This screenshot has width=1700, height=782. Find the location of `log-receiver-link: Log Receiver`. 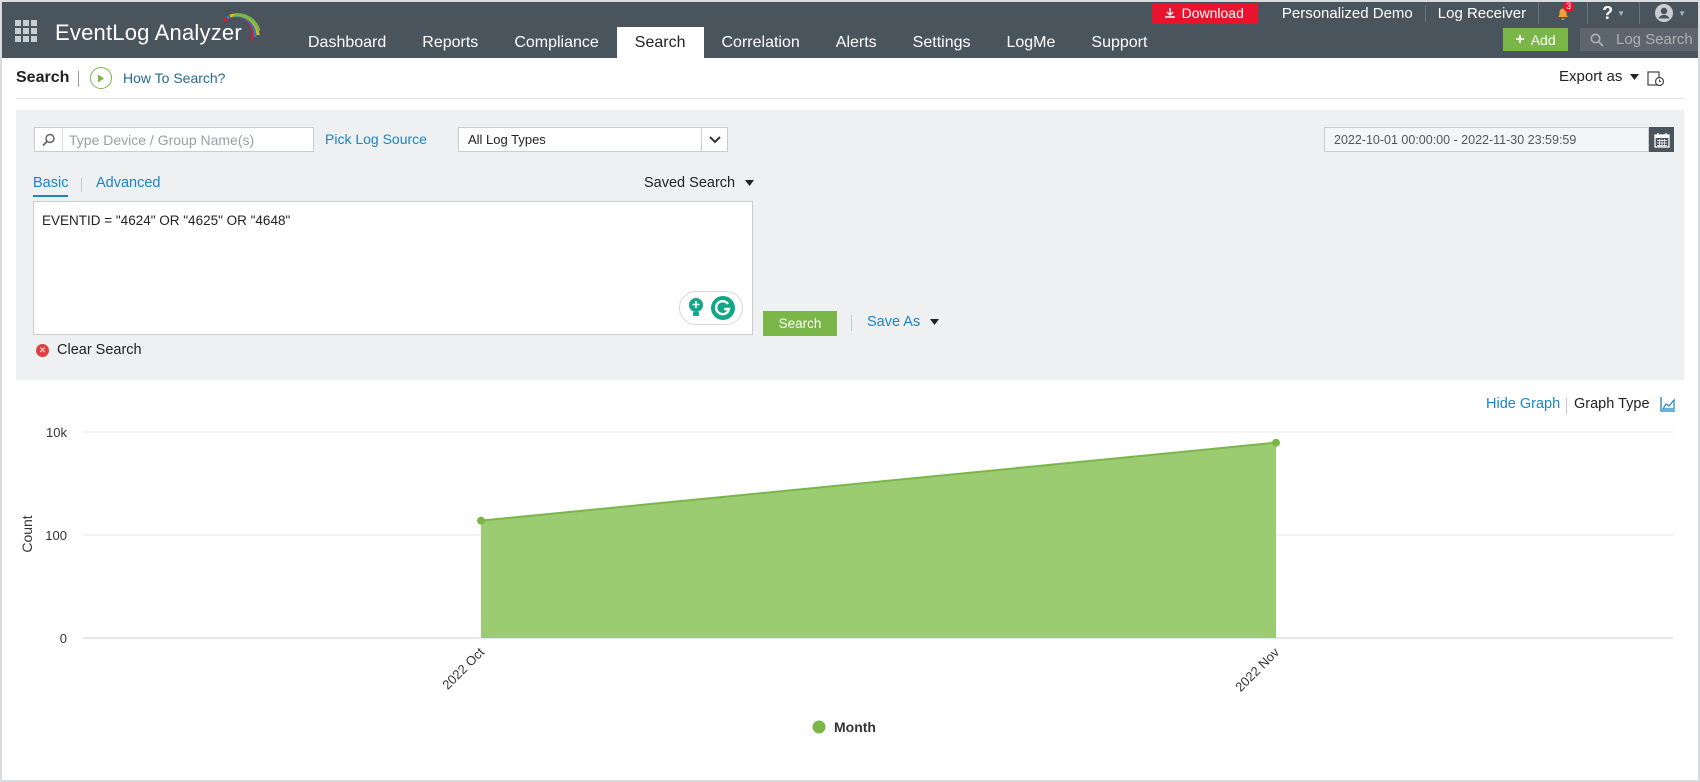

log-receiver-link: Log Receiver is located at coordinates (1481, 13).